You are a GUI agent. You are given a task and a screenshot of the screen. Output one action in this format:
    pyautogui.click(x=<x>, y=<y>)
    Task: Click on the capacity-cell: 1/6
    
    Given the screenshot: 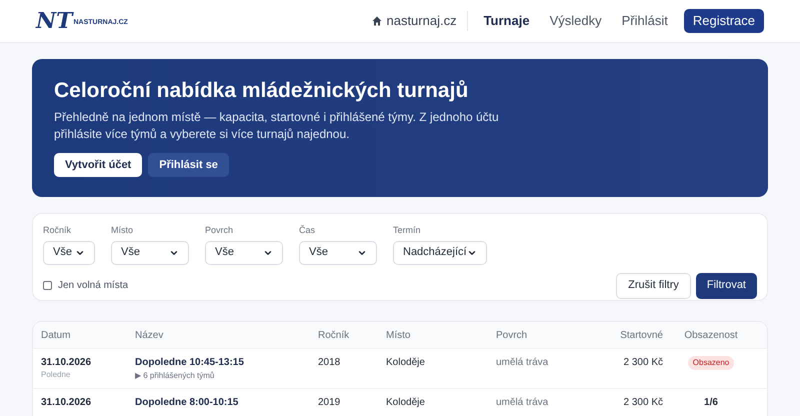 What is the action you would take?
    pyautogui.click(x=711, y=402)
    